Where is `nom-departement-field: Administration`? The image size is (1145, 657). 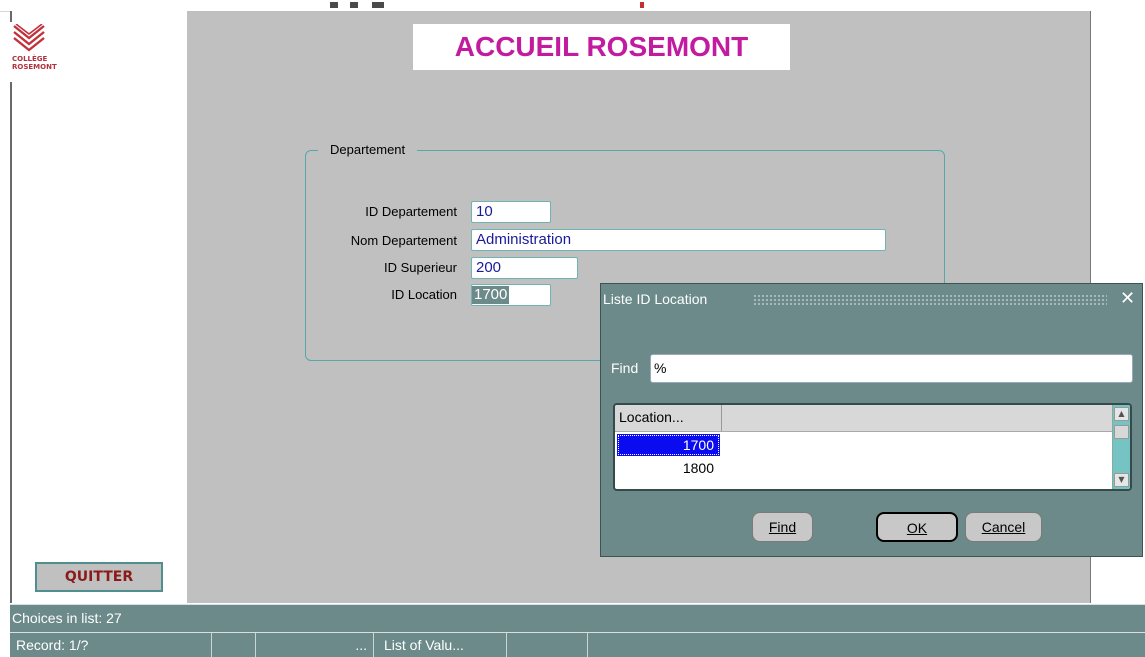 nom-departement-field: Administration is located at coordinates (678, 240).